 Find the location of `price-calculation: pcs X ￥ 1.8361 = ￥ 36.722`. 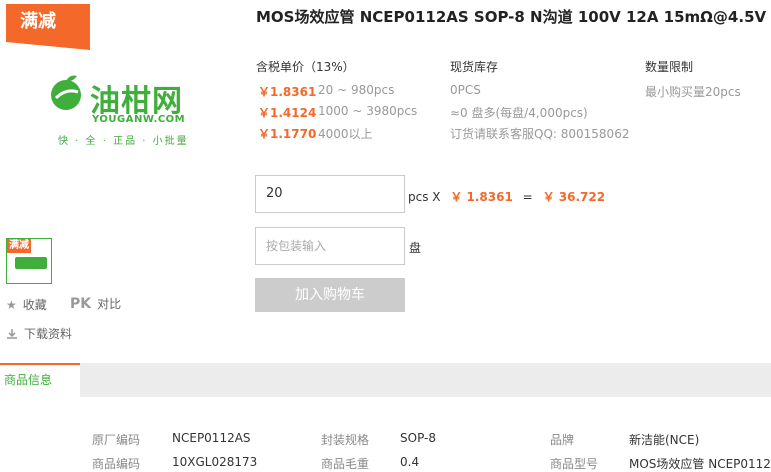

price-calculation: pcs X ￥ 1.8361 = ￥ 36.722 is located at coordinates (506, 196).